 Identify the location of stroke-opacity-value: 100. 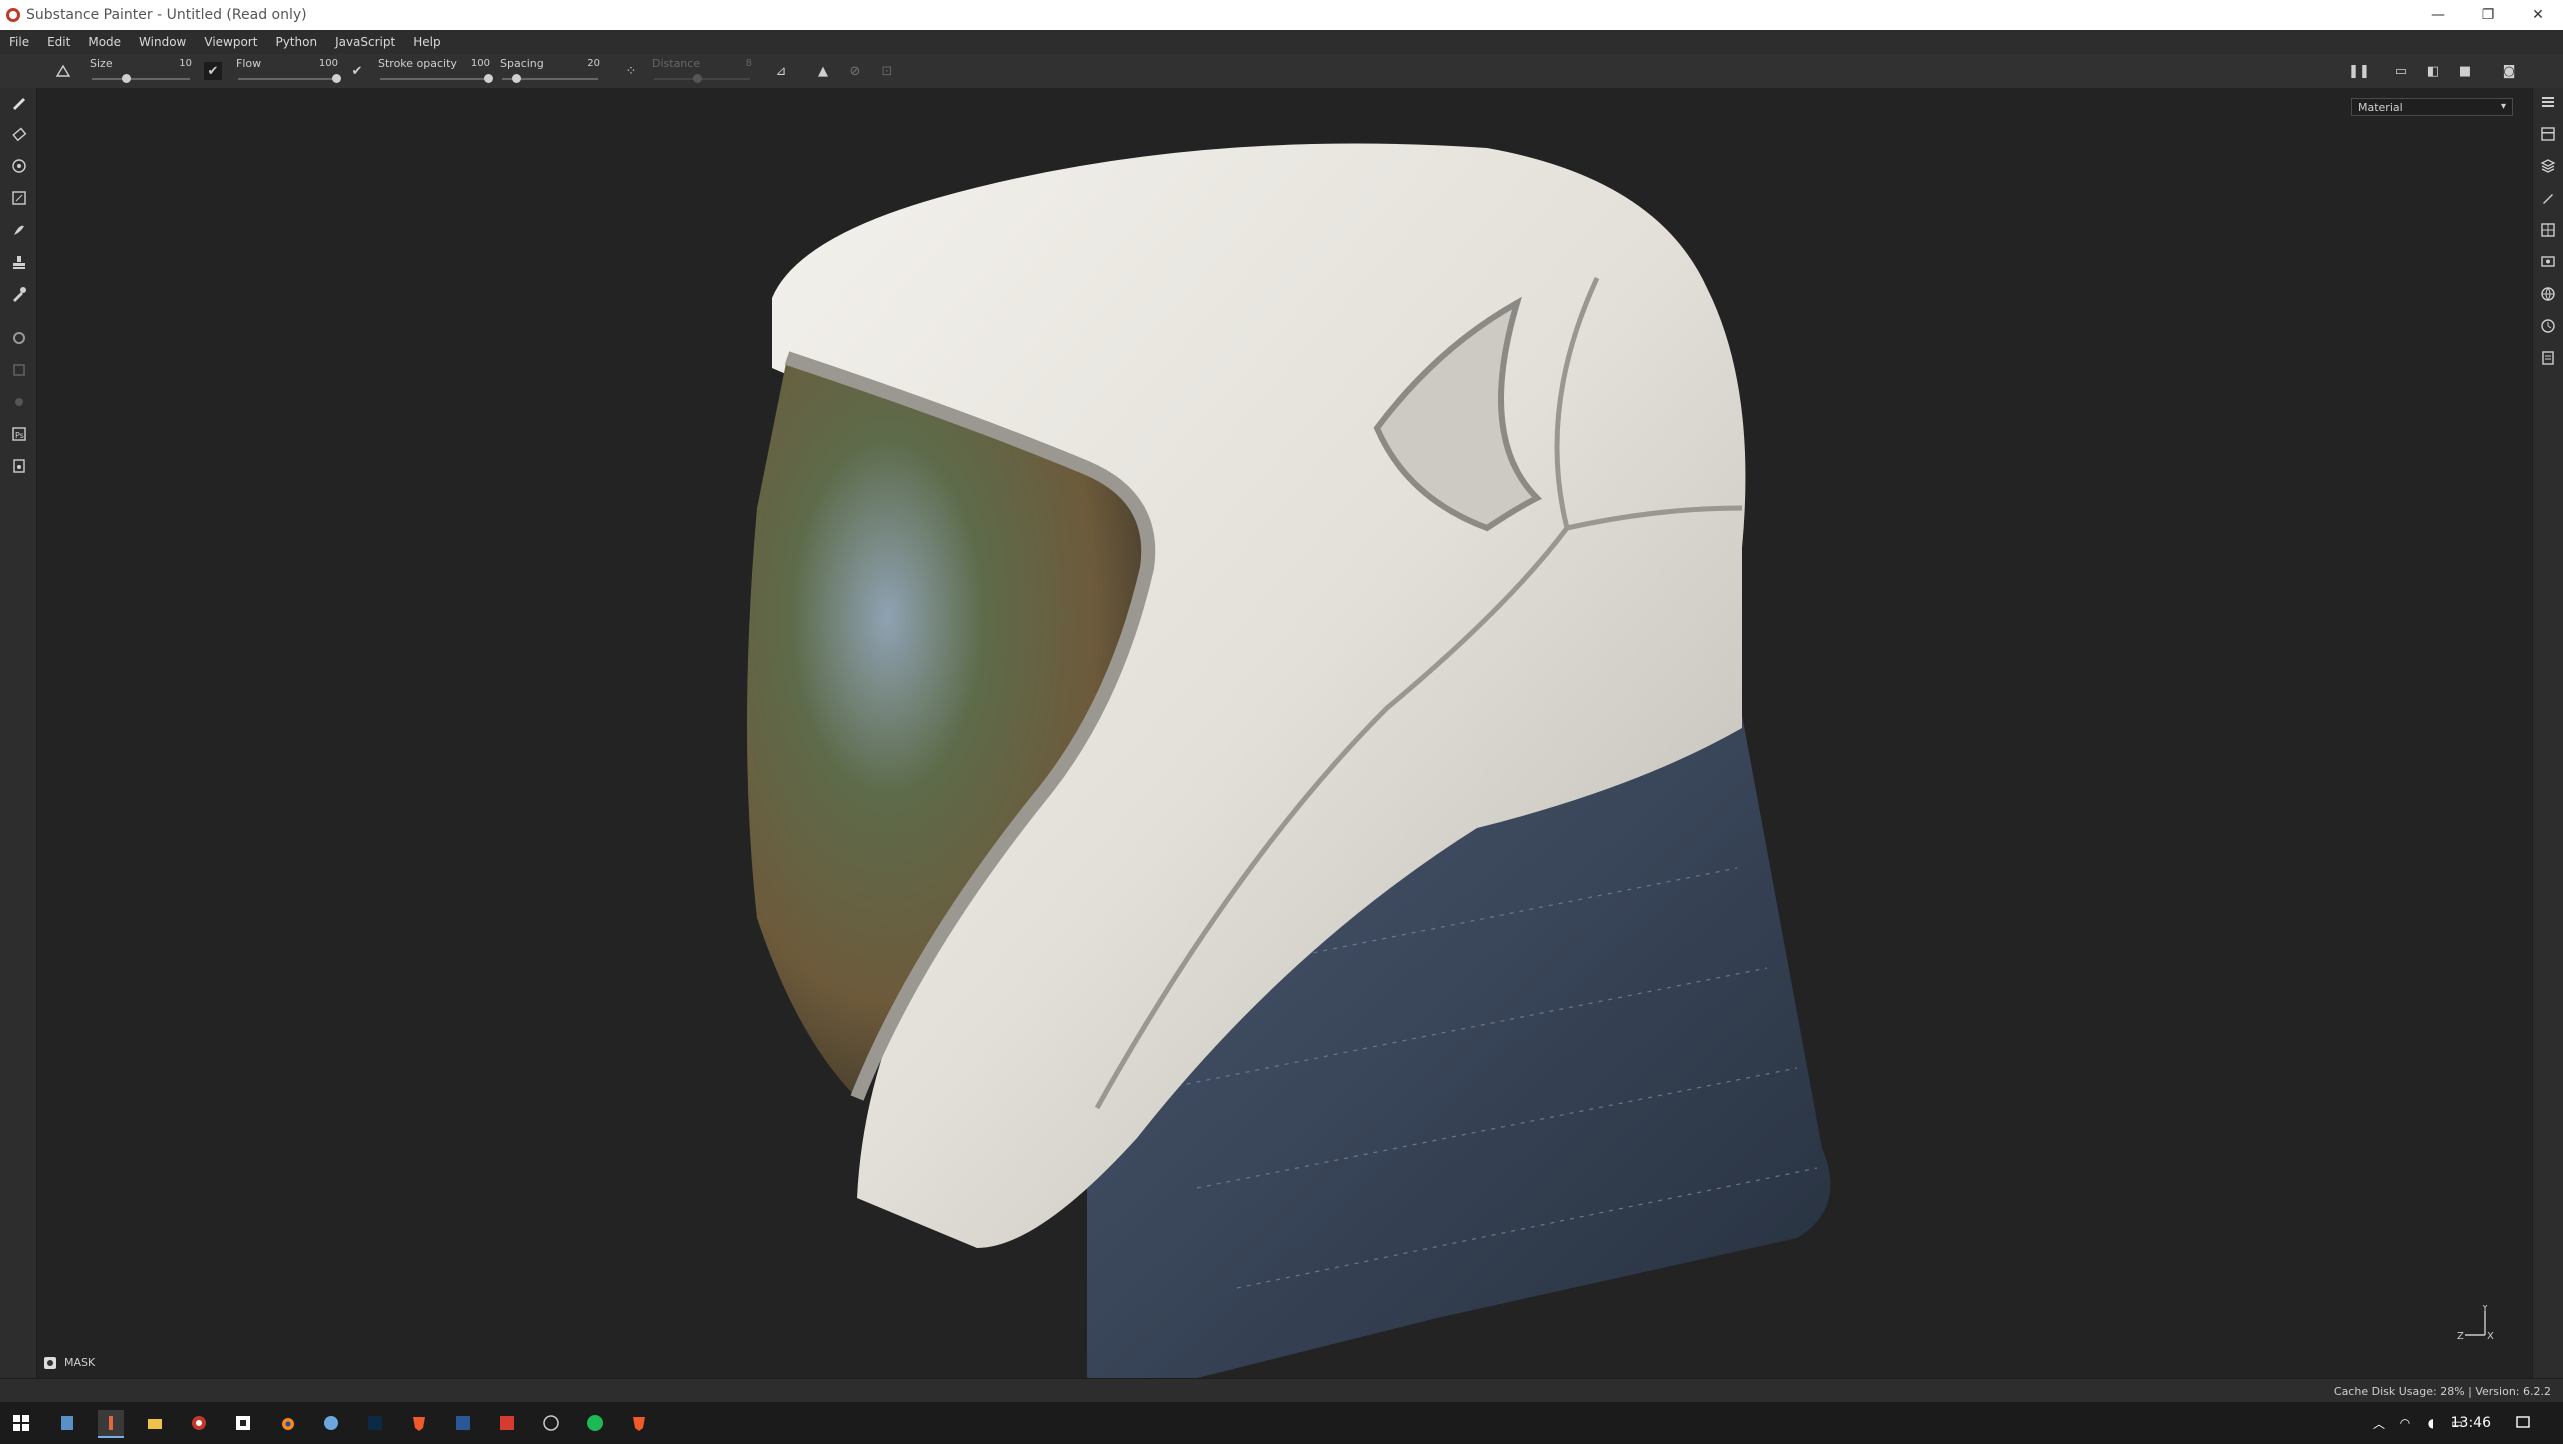
(480, 63).